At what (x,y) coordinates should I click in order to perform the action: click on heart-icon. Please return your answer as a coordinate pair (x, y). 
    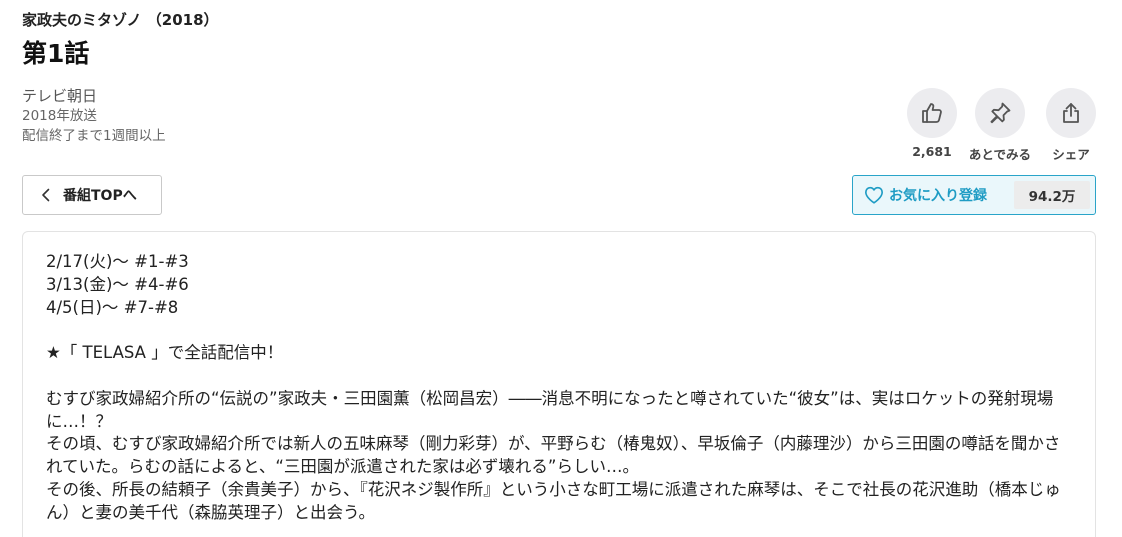
    Looking at the image, I should click on (874, 195).